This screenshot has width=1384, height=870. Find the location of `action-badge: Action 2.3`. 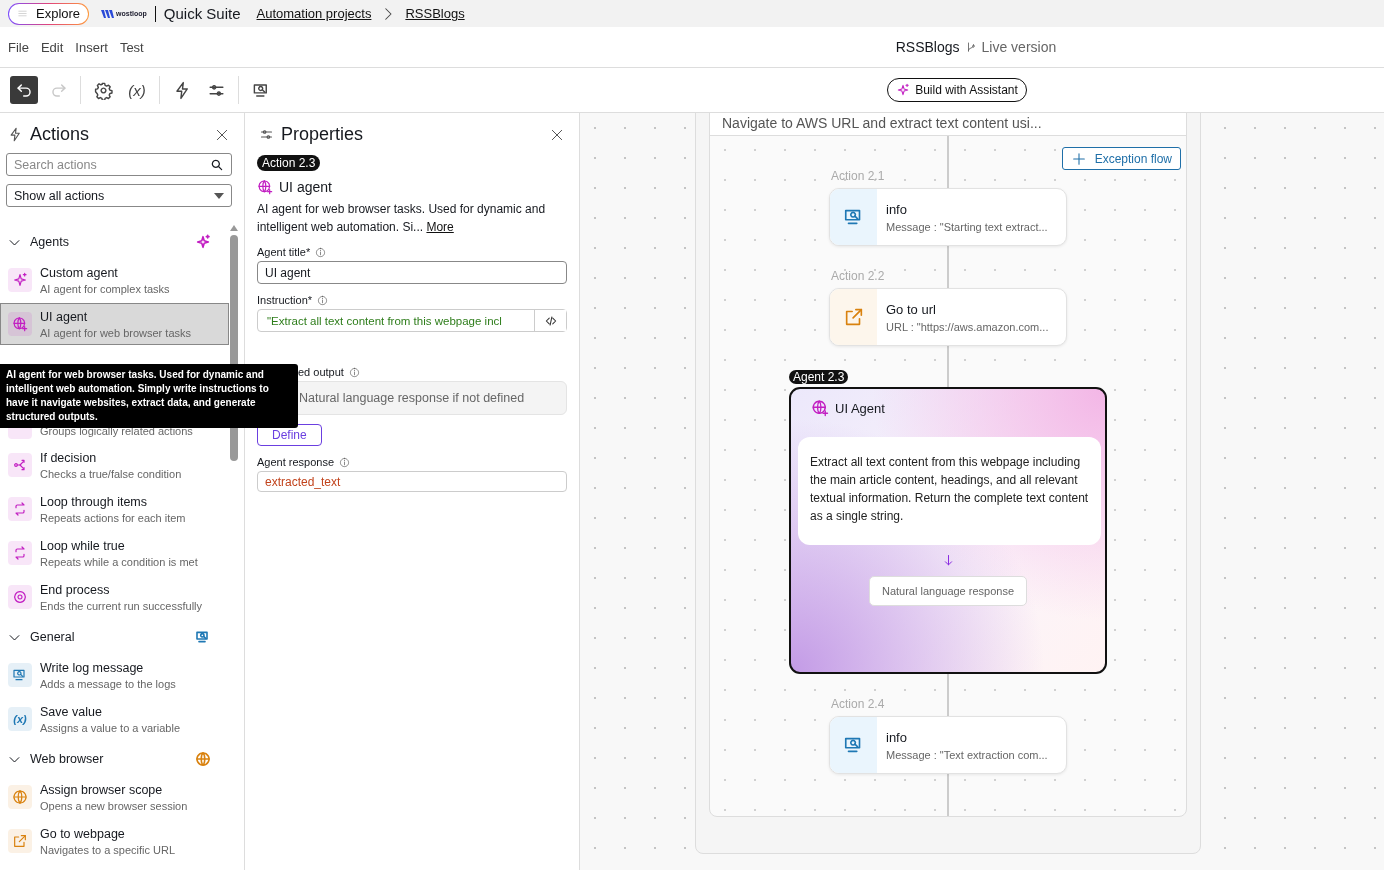

action-badge: Action 2.3 is located at coordinates (289, 163).